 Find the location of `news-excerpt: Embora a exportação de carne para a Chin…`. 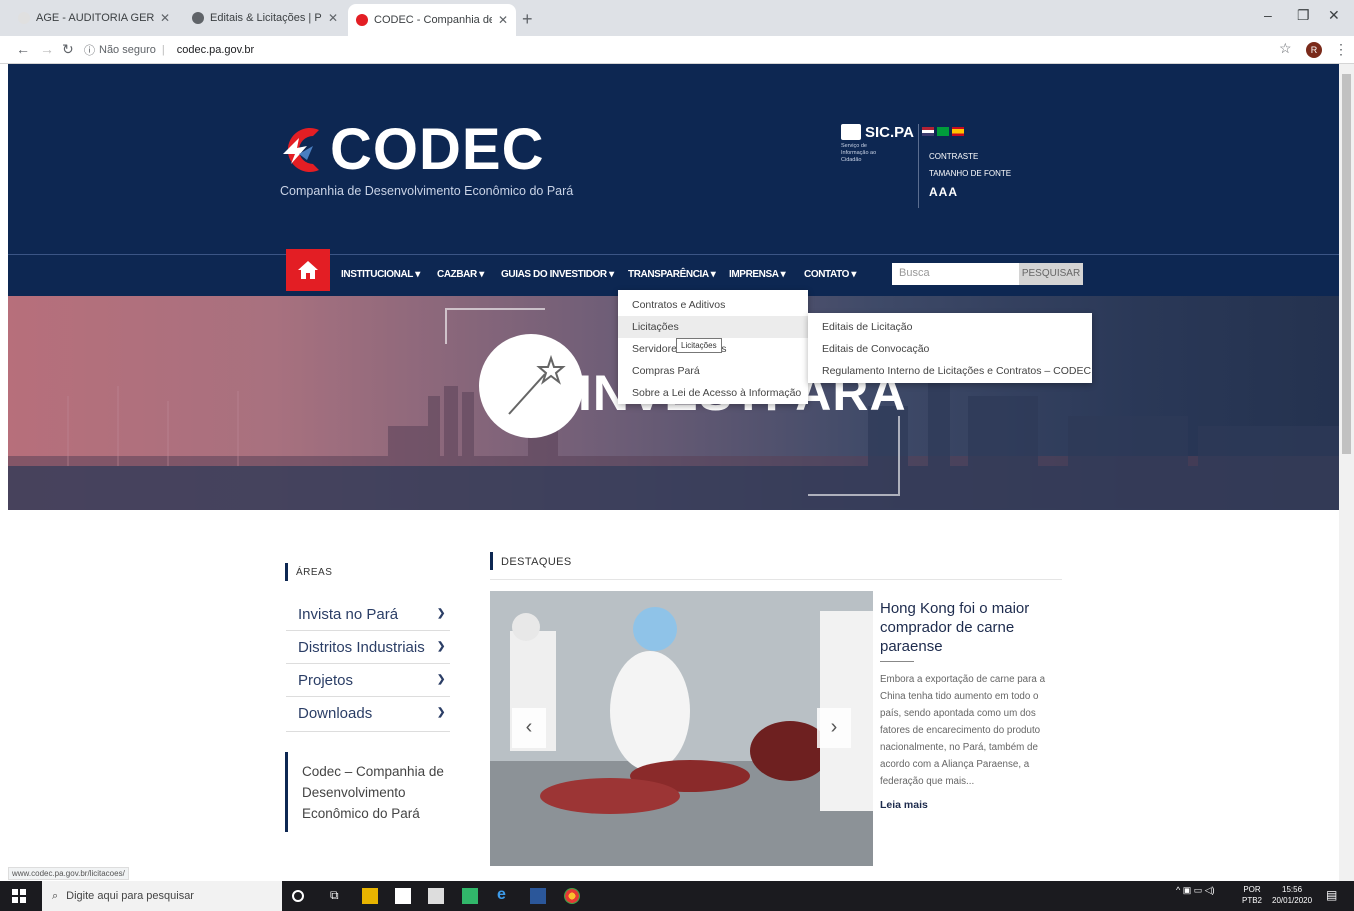

news-excerpt: Embora a exportação de carne para a Chin… is located at coordinates (963, 730).